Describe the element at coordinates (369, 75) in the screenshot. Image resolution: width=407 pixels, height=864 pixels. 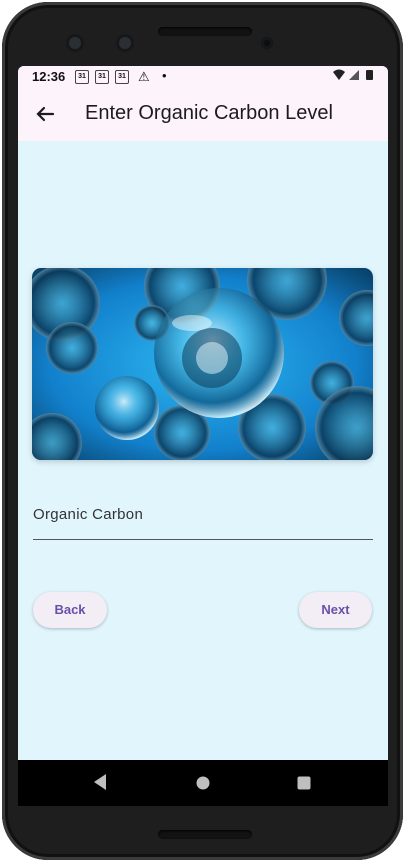
I see `battery-icon` at that location.